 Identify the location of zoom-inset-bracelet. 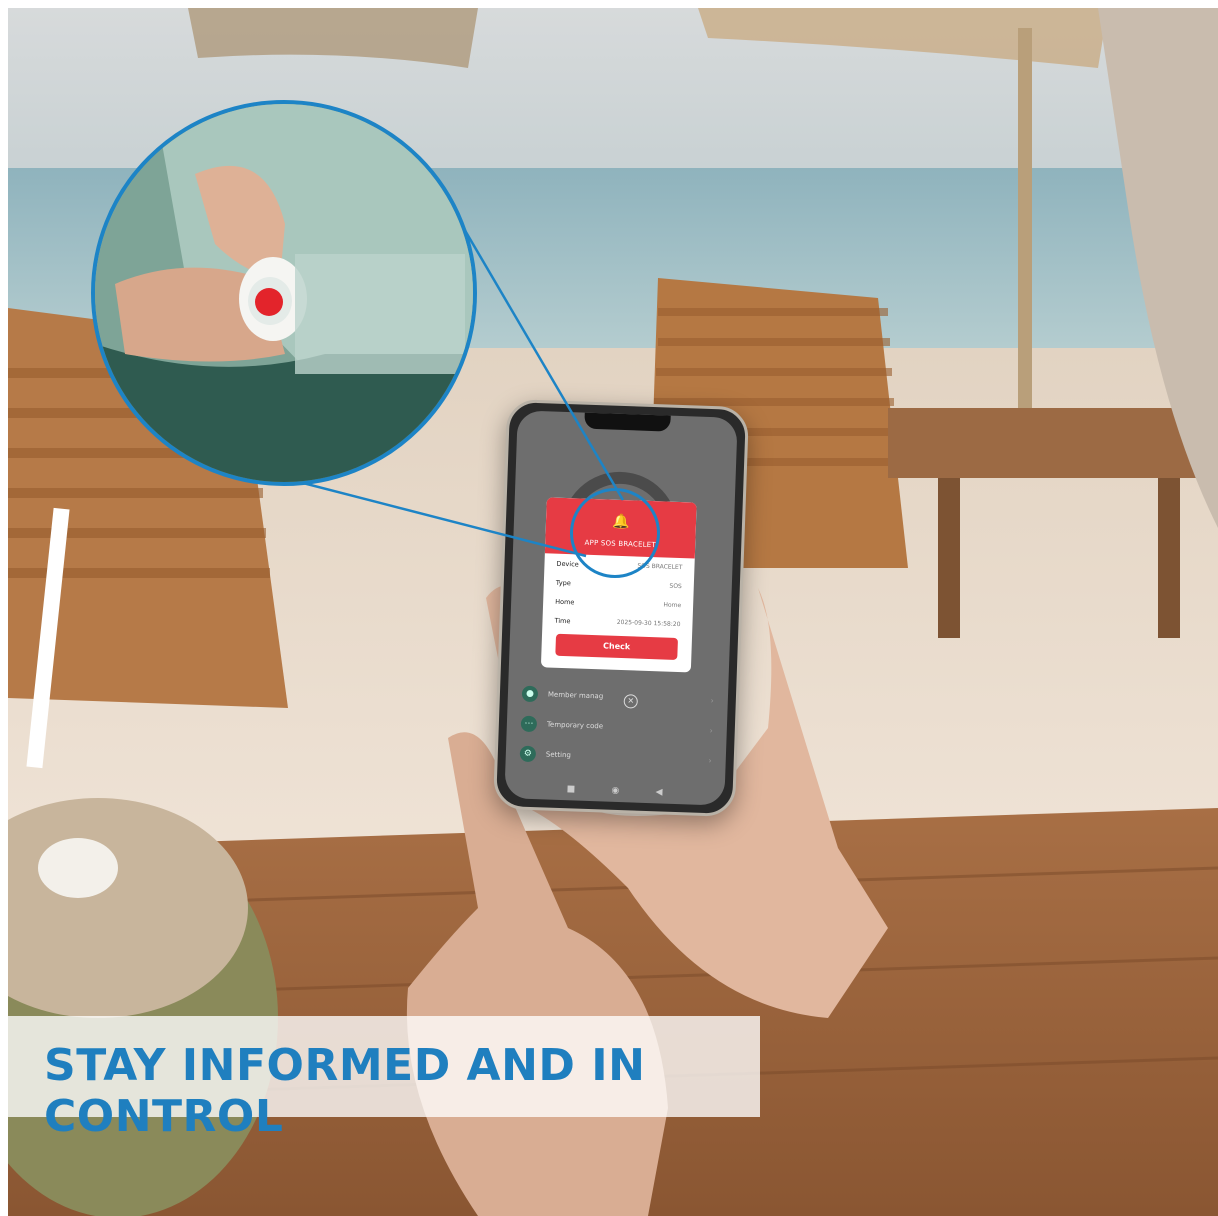
(284, 293).